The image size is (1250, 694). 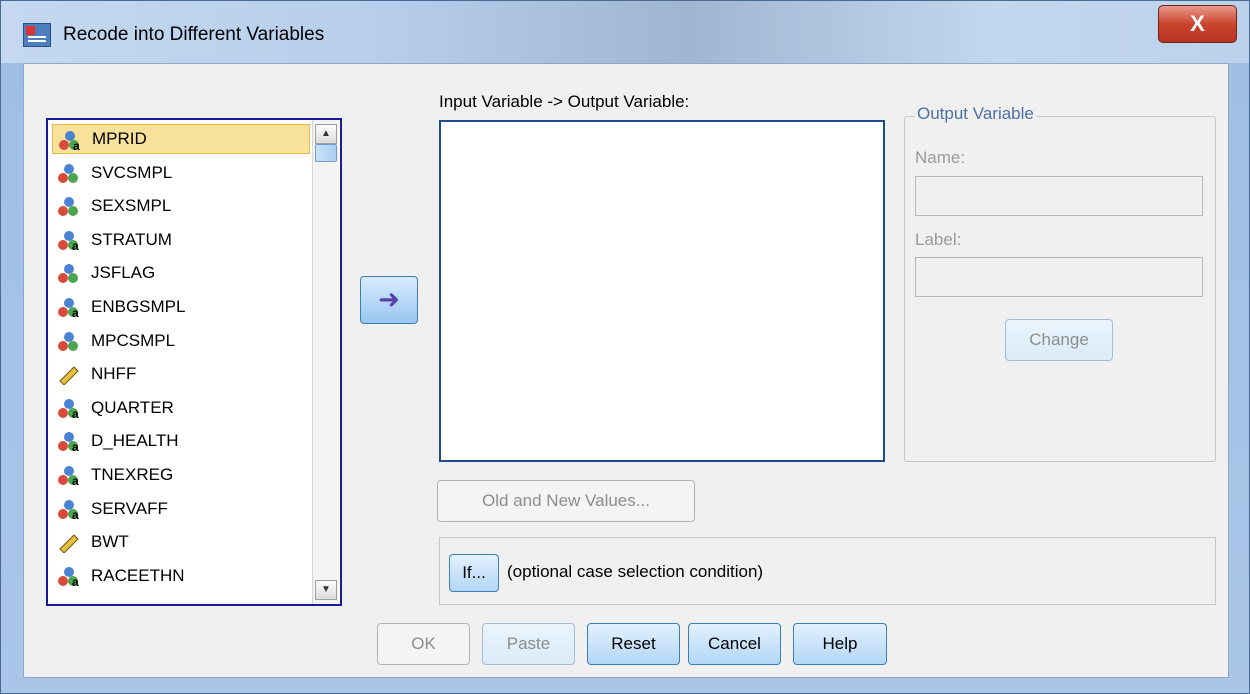 I want to click on close-button: X, so click(x=1197, y=24).